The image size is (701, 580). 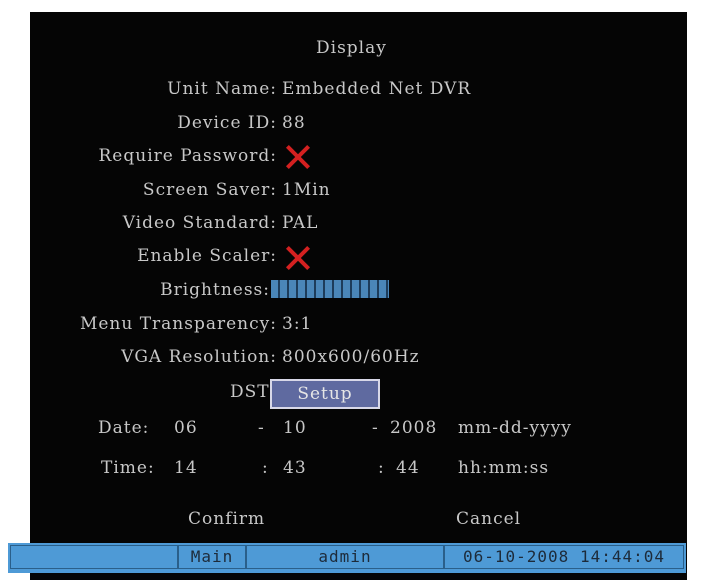 I want to click on time-minute-field: 43, so click(x=295, y=468).